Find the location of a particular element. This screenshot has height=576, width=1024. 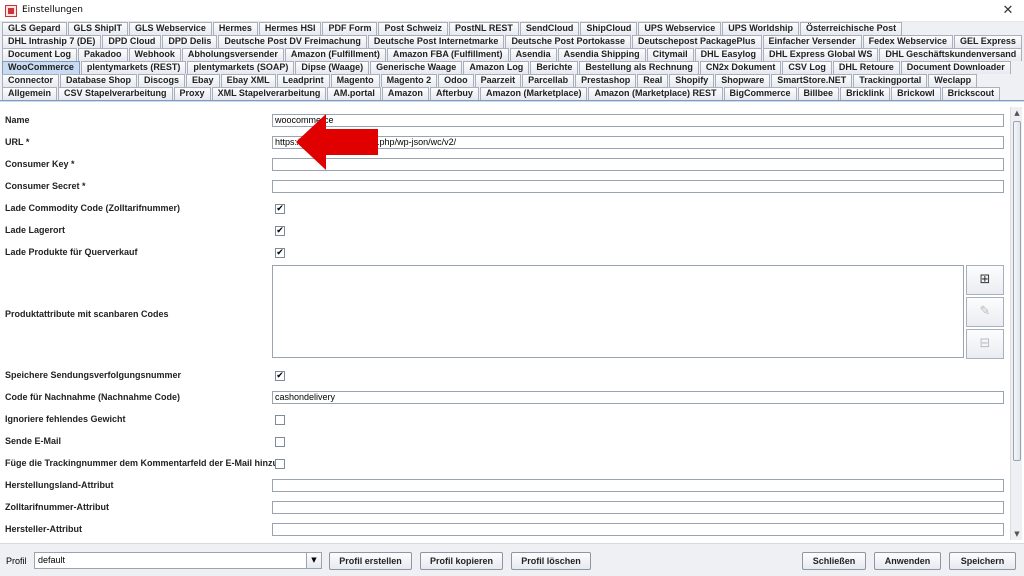

tab-deutschepost-packageplus: Deutschepost PackagePlus is located at coordinates (696, 41).